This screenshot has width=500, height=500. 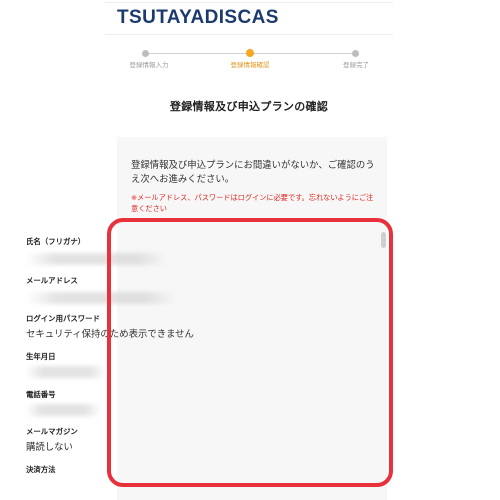 I want to click on step-dot-2-active, so click(x=250, y=53).